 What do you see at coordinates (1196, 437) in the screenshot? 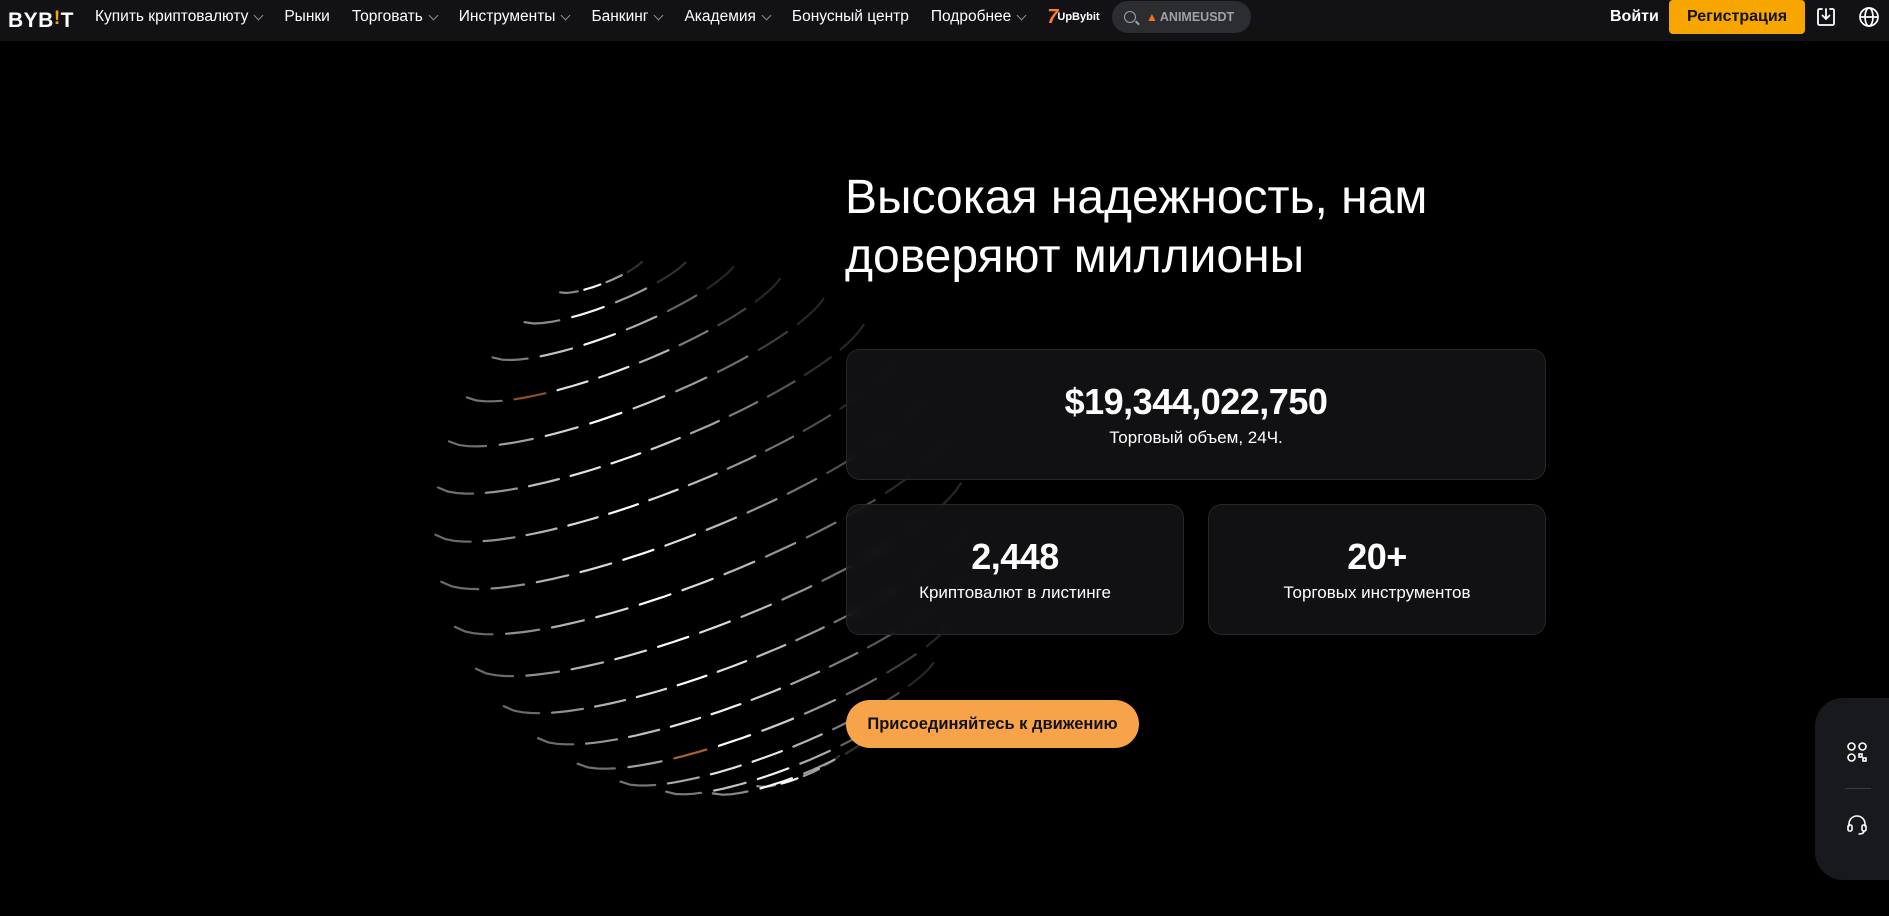
I see `stat-label: Торговый объем, 24Ч.` at bounding box center [1196, 437].